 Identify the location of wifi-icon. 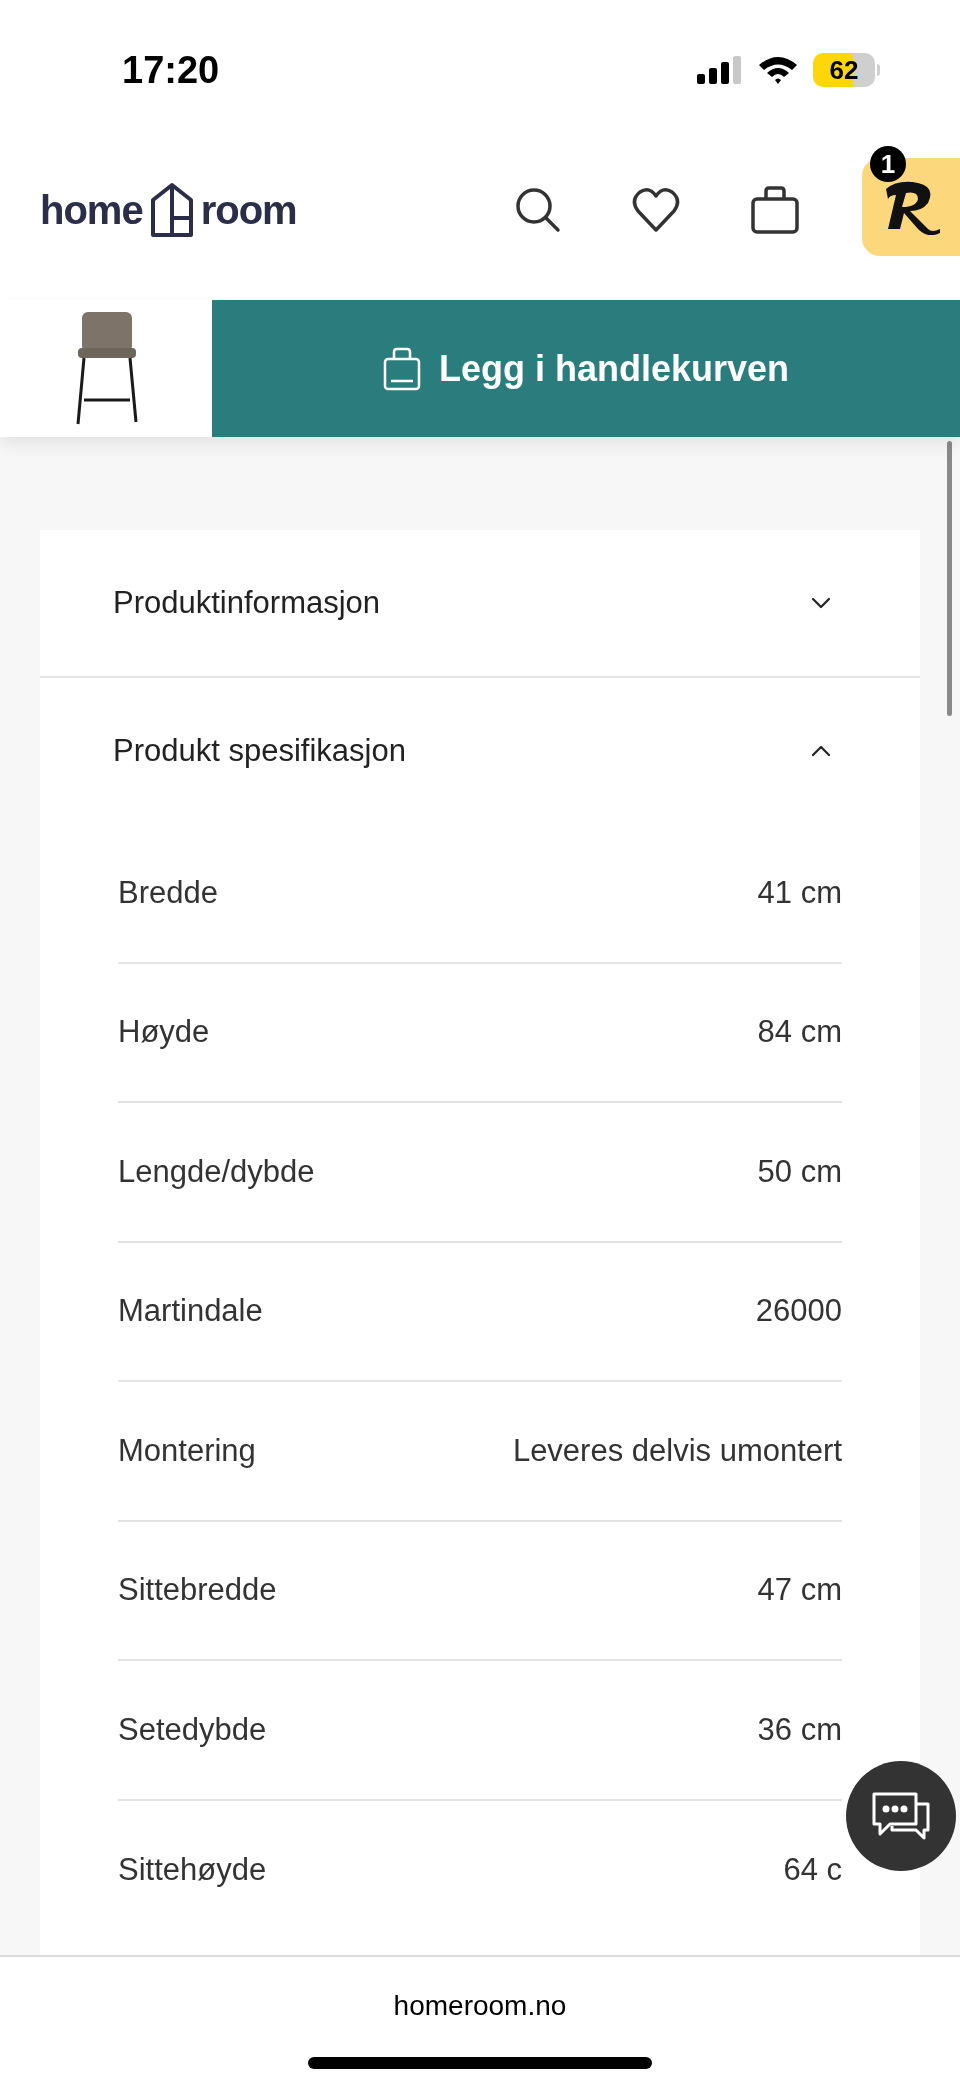
(778, 70).